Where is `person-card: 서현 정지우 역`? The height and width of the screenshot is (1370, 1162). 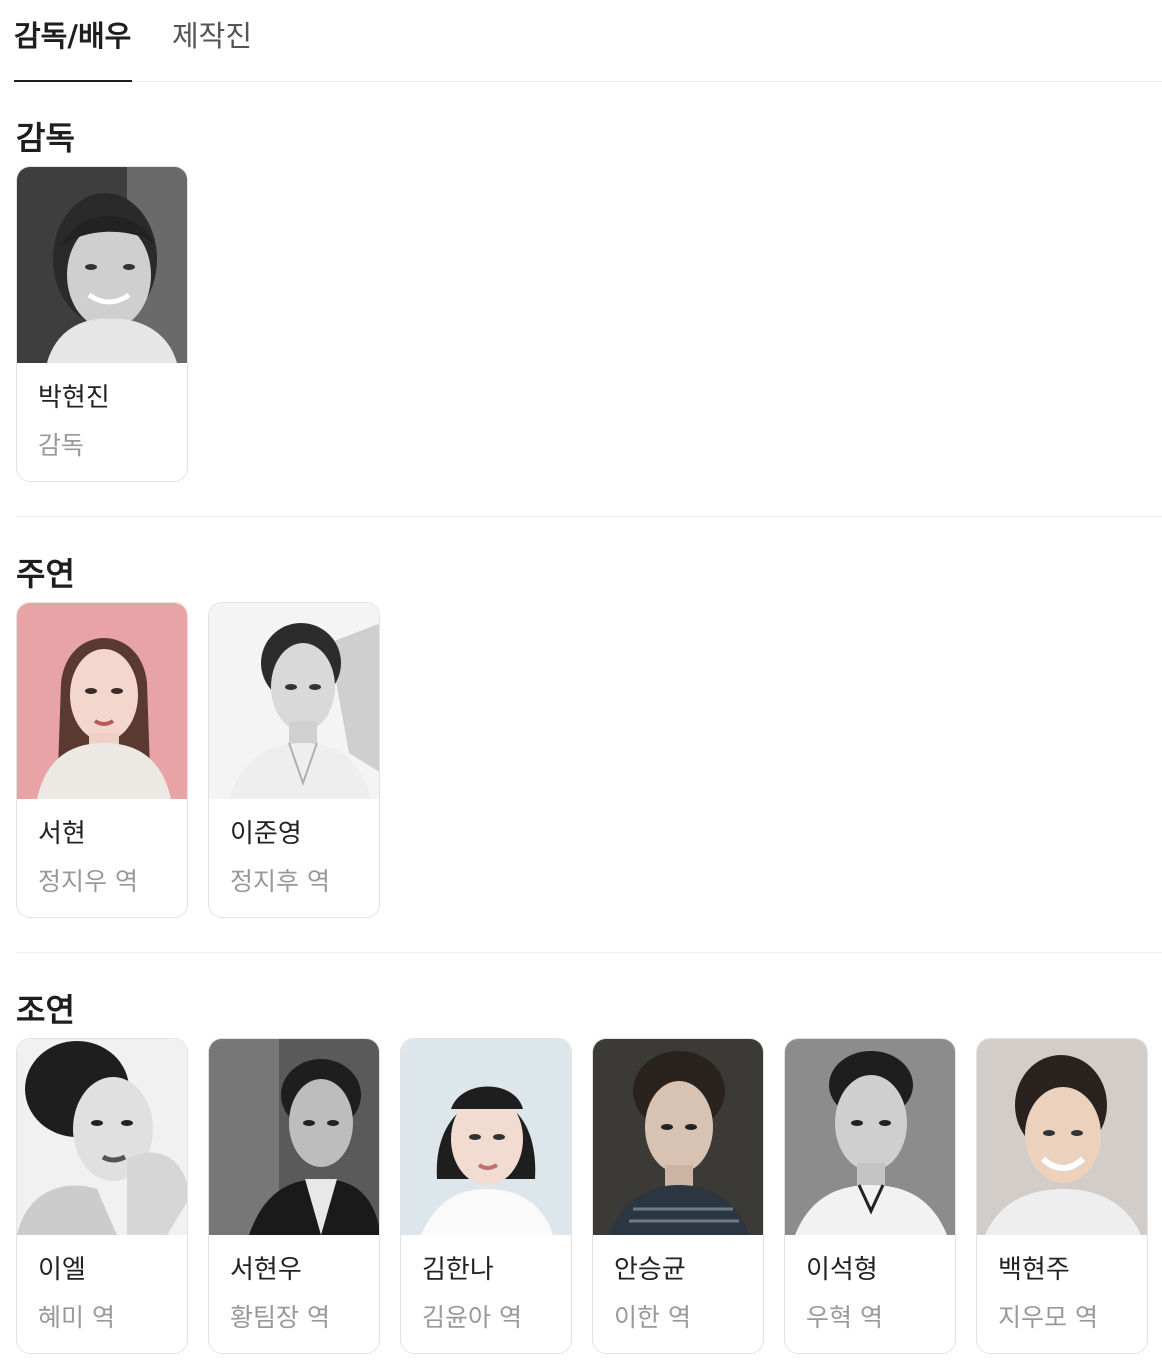
person-card: 서현 정지우 역 is located at coordinates (102, 760).